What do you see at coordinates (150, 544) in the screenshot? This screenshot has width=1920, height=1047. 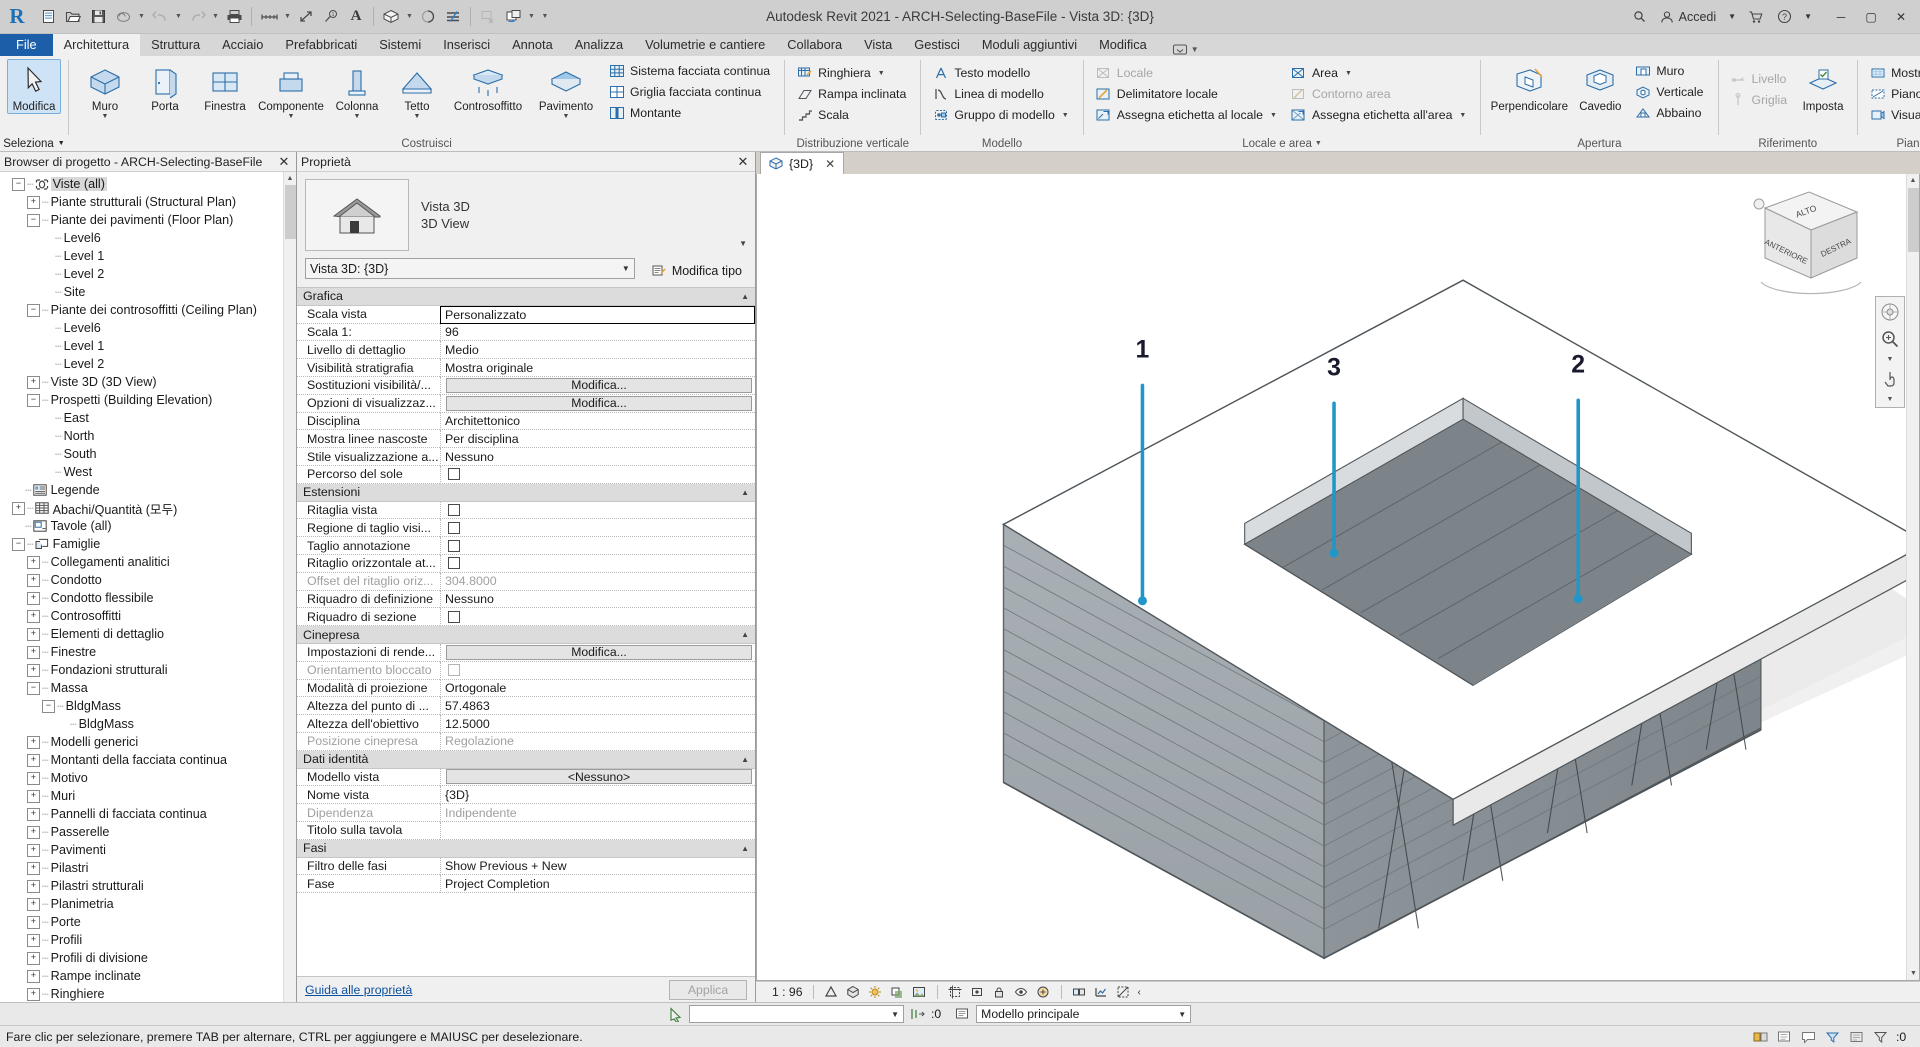 I see `tree-item: − ┄ Famiglie` at bounding box center [150, 544].